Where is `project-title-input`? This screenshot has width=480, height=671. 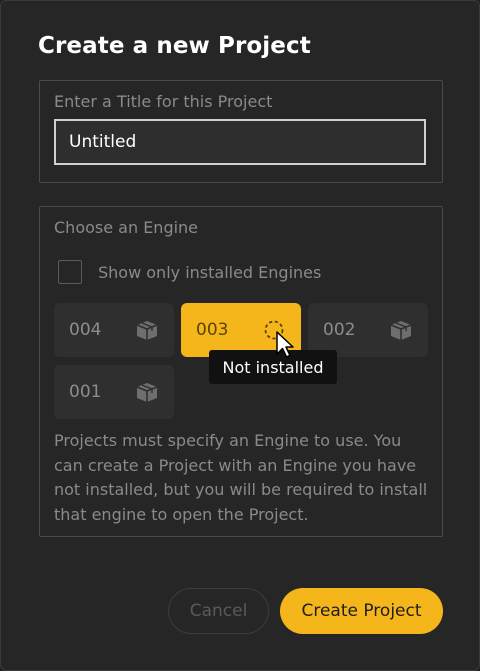
project-title-input is located at coordinates (240, 142).